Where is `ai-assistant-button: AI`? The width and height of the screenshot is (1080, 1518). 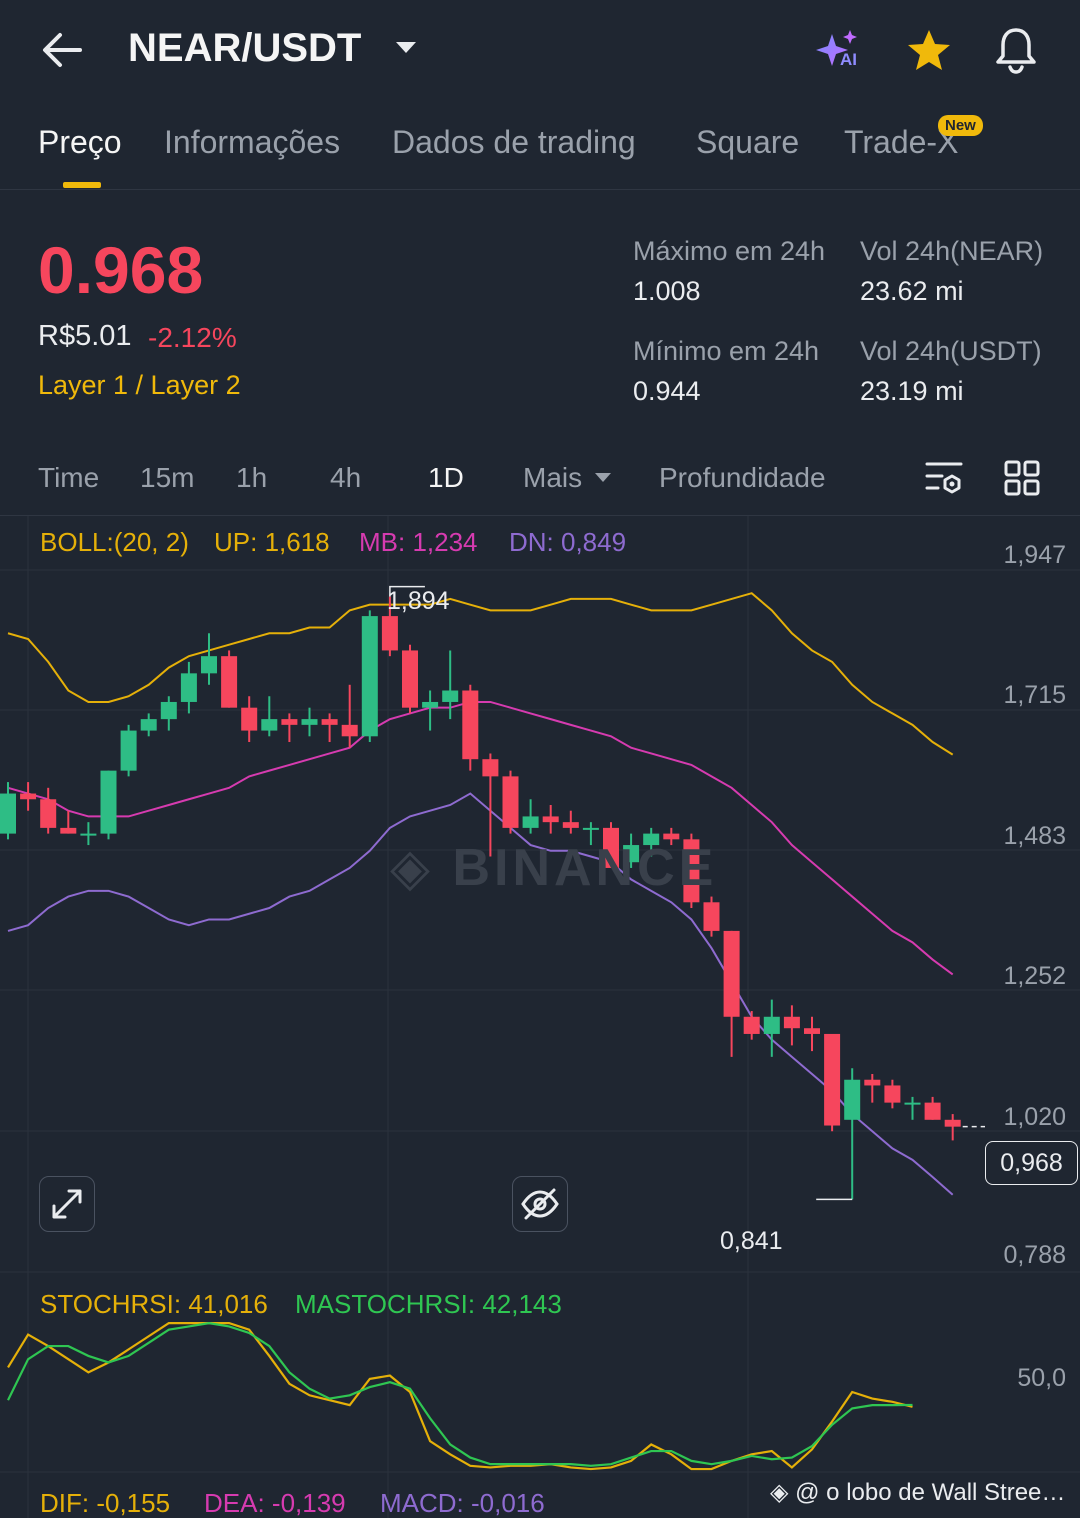 ai-assistant-button: AI is located at coordinates (840, 51).